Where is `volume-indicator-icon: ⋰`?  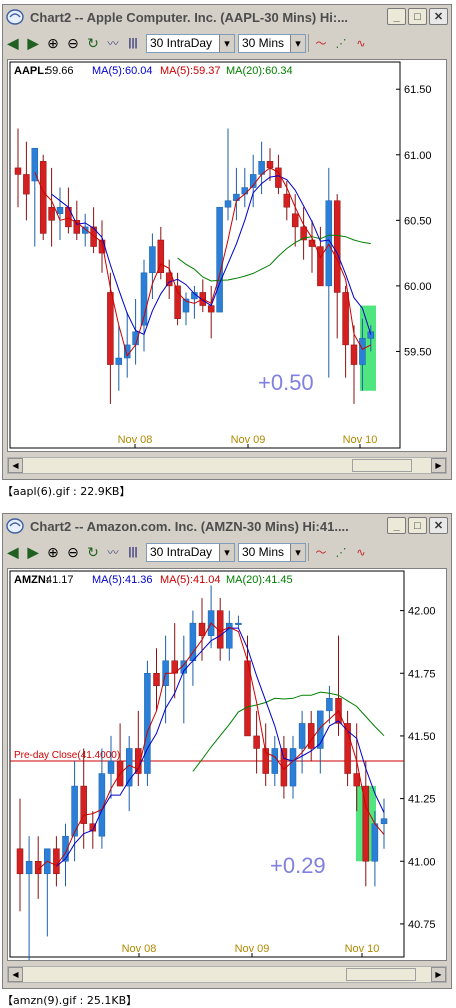
volume-indicator-icon: ⋰ is located at coordinates (341, 552).